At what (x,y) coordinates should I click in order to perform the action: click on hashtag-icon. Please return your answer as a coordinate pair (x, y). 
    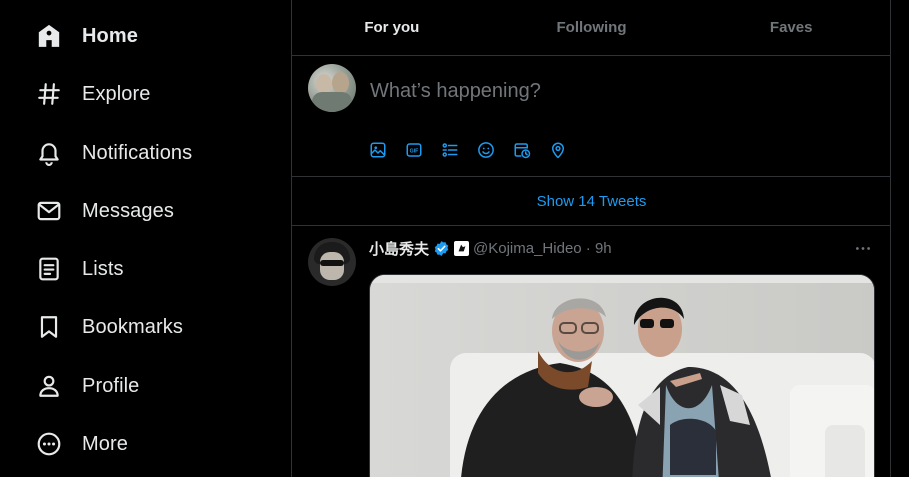
    Looking at the image, I should click on (49, 94).